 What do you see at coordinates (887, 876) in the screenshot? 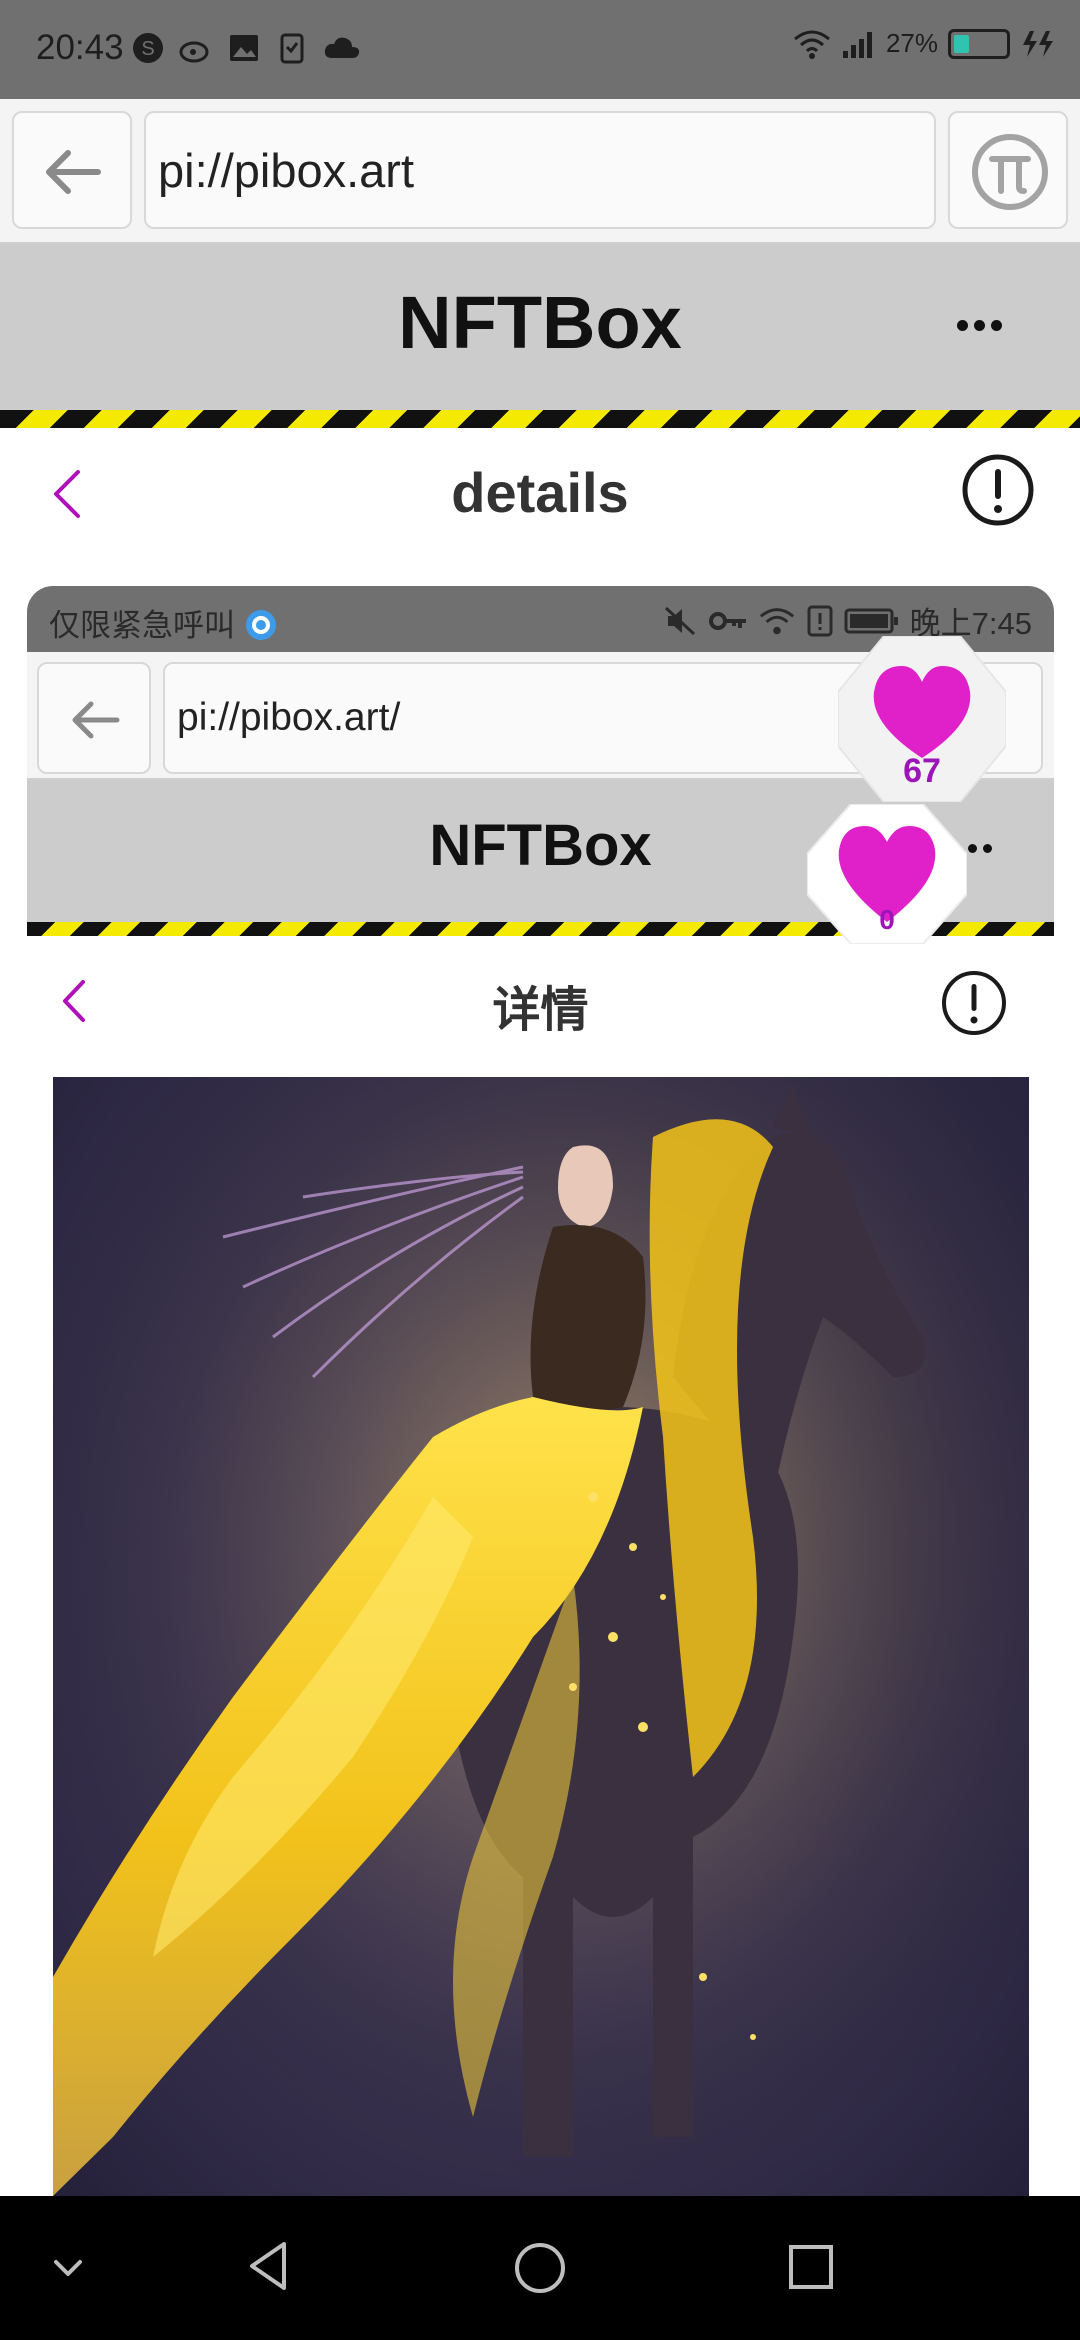
I see `embedded-like-badge: 0` at bounding box center [887, 876].